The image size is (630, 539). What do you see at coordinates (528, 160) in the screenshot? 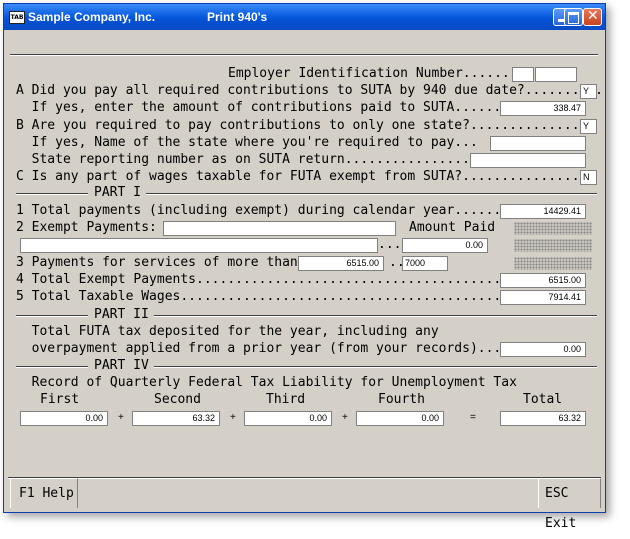
I see `state-number-field` at bounding box center [528, 160].